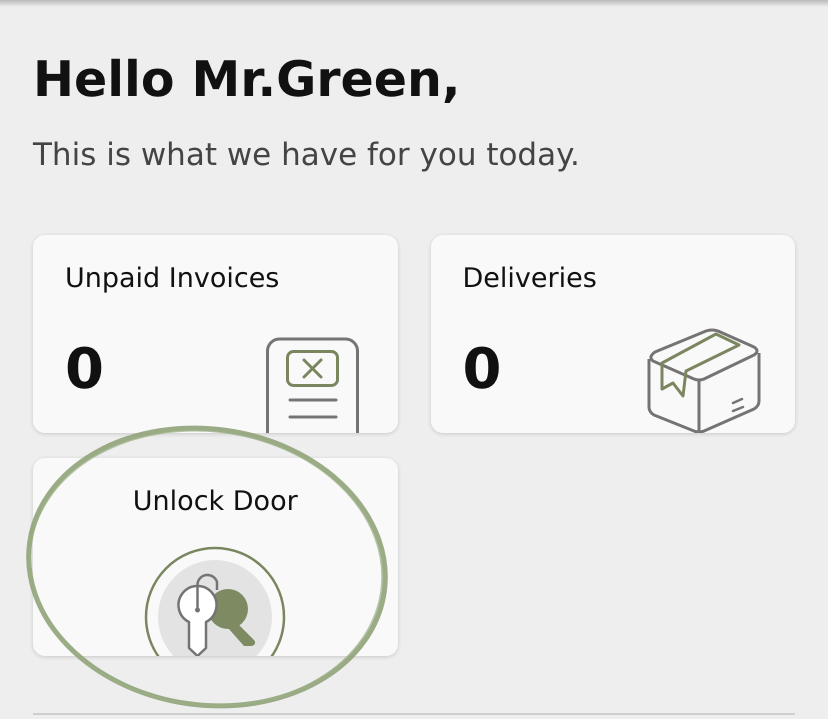 The width and height of the screenshot is (828, 719). I want to click on card-title: Unlock Door, so click(215, 502).